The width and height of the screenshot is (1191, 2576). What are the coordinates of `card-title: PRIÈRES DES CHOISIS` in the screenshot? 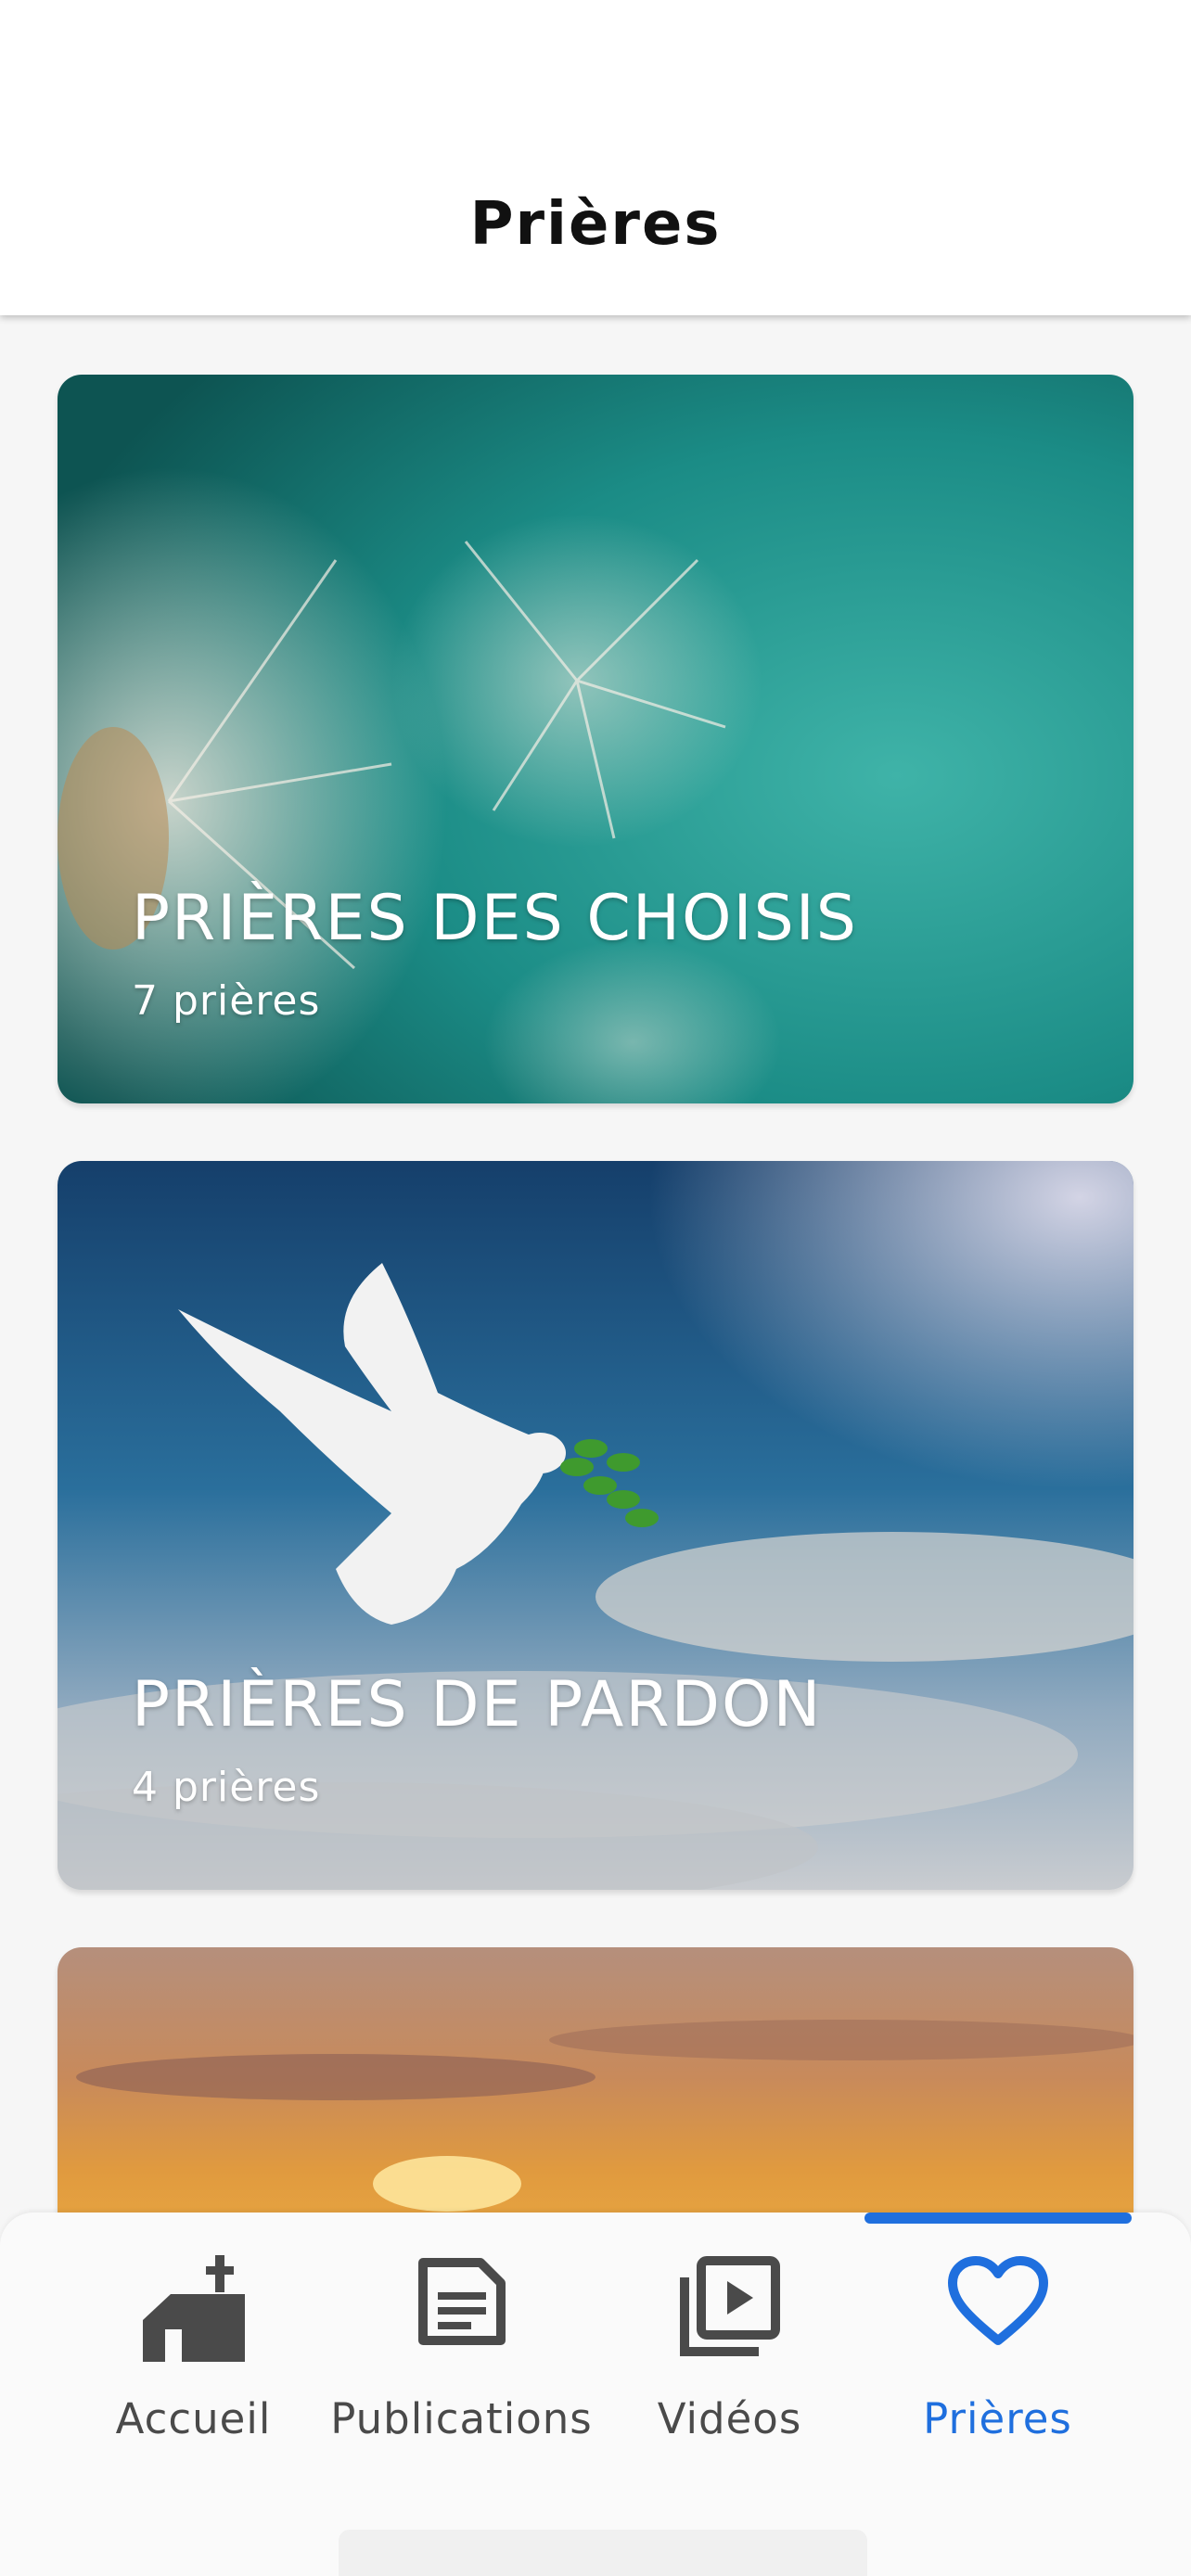 It's located at (495, 918).